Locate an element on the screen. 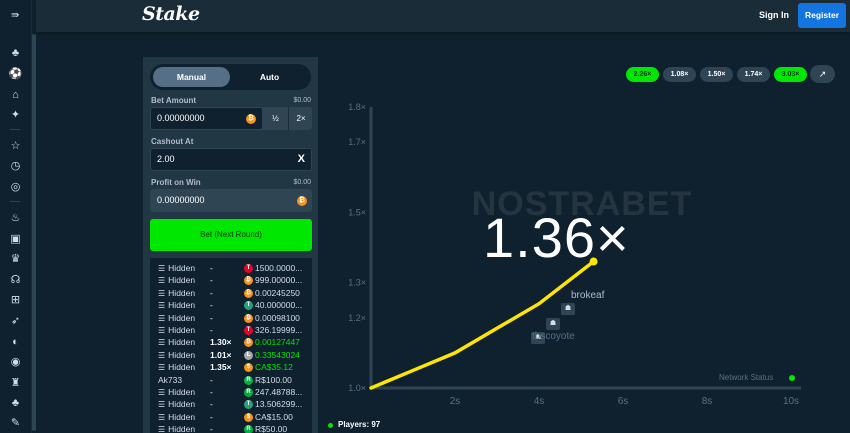 The width and height of the screenshot is (850, 433). current-multiplier: 1.36× is located at coordinates (556, 237).